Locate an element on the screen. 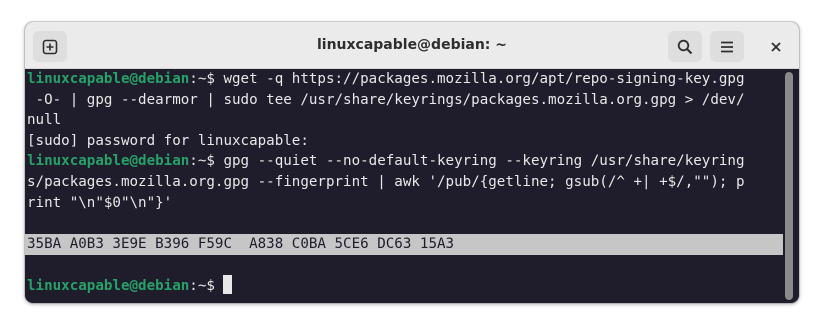 Image resolution: width=824 pixels, height=332 pixels. close-button is located at coordinates (776, 46).